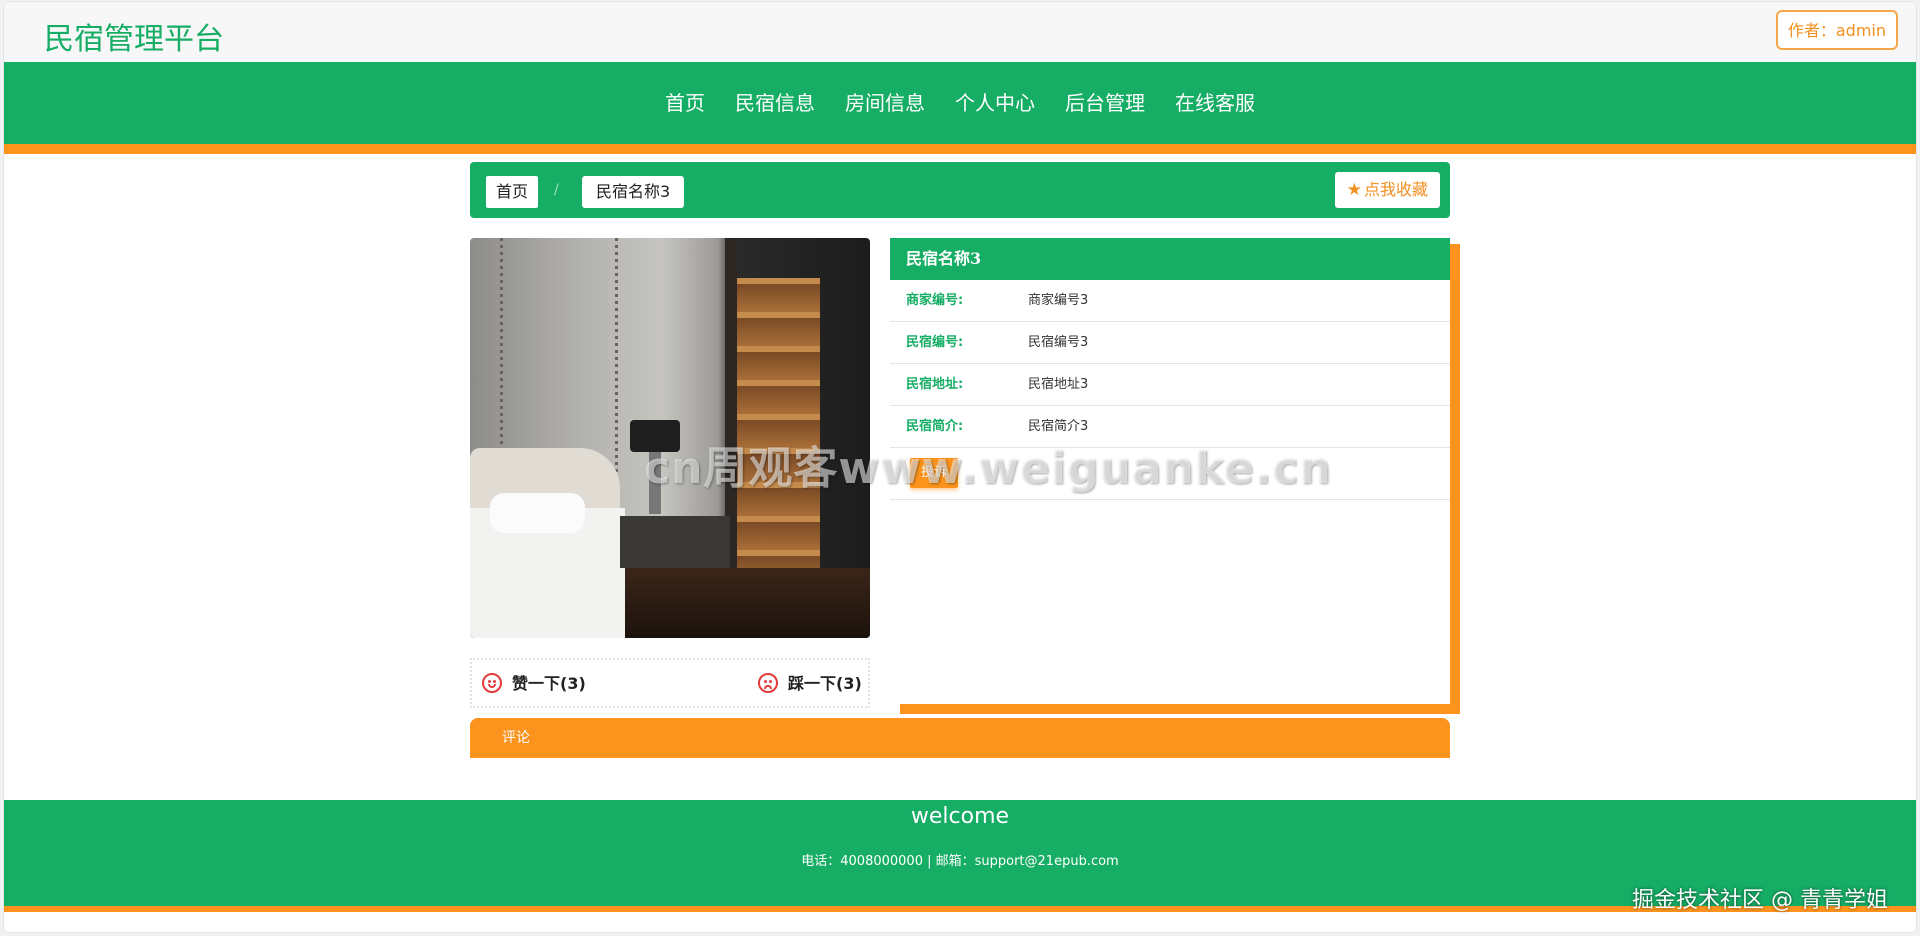 The image size is (1920, 936). What do you see at coordinates (960, 738) in the screenshot?
I see `comments-tab: 评论` at bounding box center [960, 738].